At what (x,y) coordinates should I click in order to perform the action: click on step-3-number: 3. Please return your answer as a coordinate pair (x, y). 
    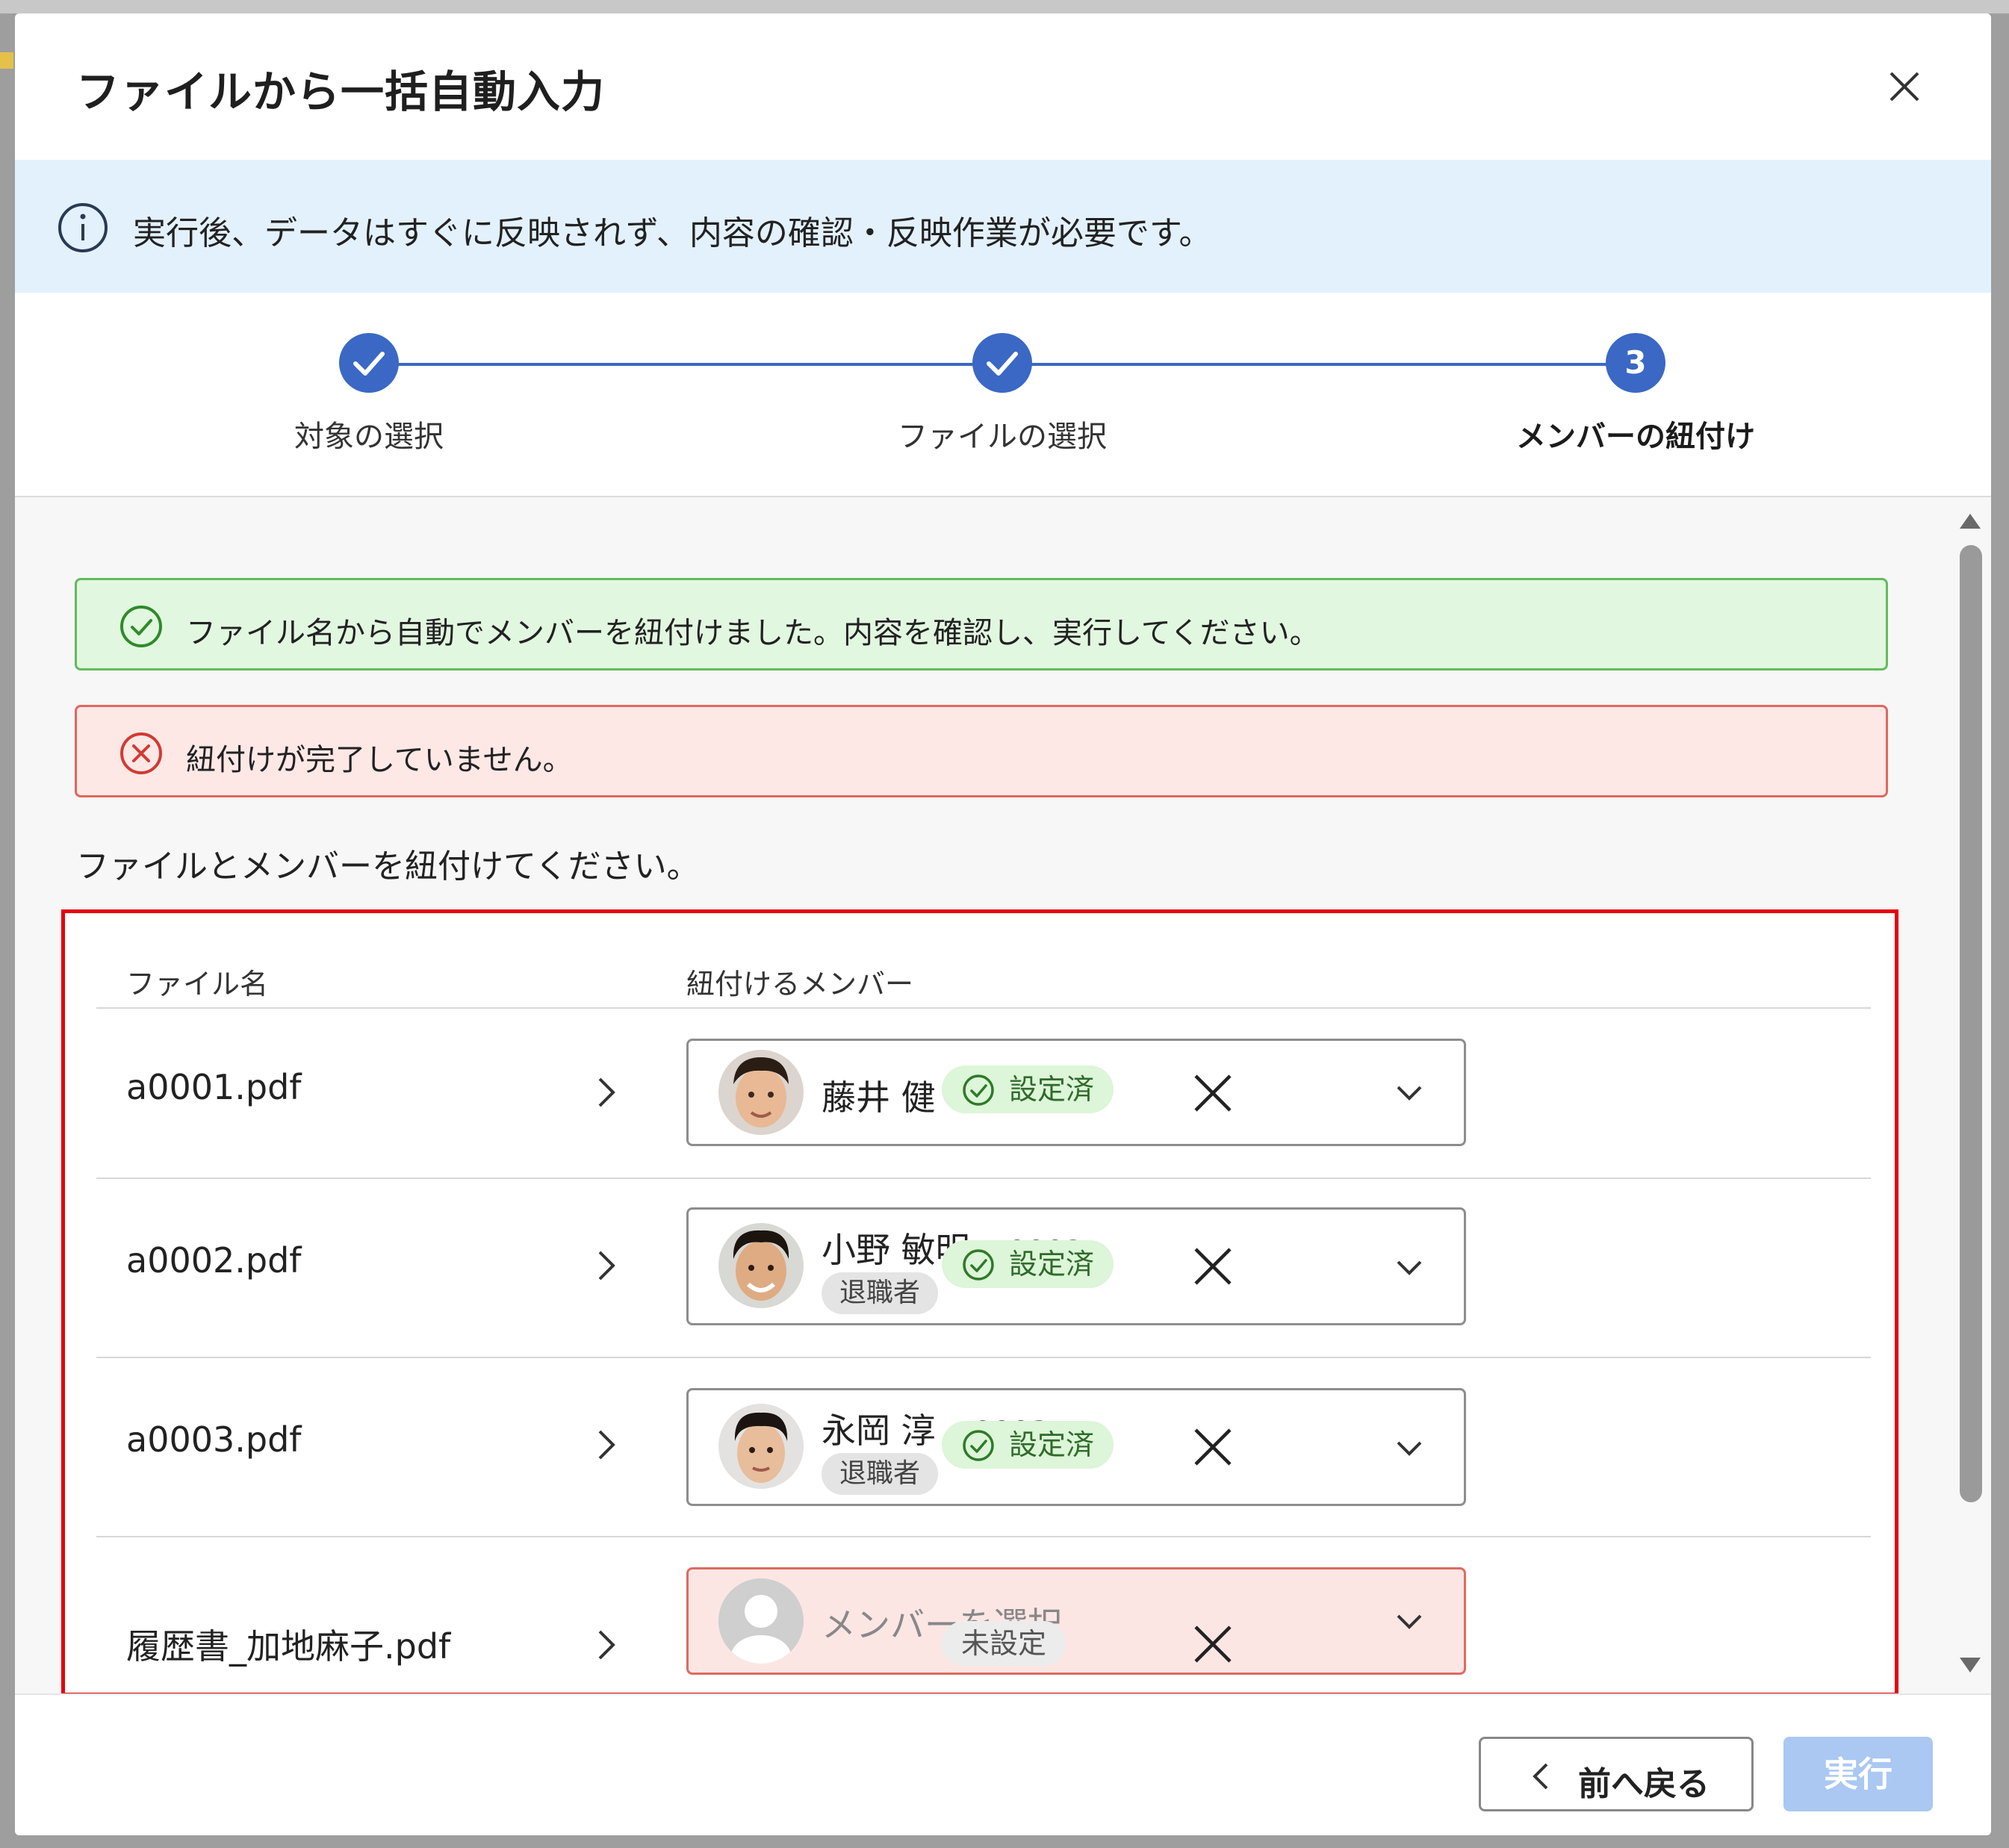
    Looking at the image, I should click on (1635, 362).